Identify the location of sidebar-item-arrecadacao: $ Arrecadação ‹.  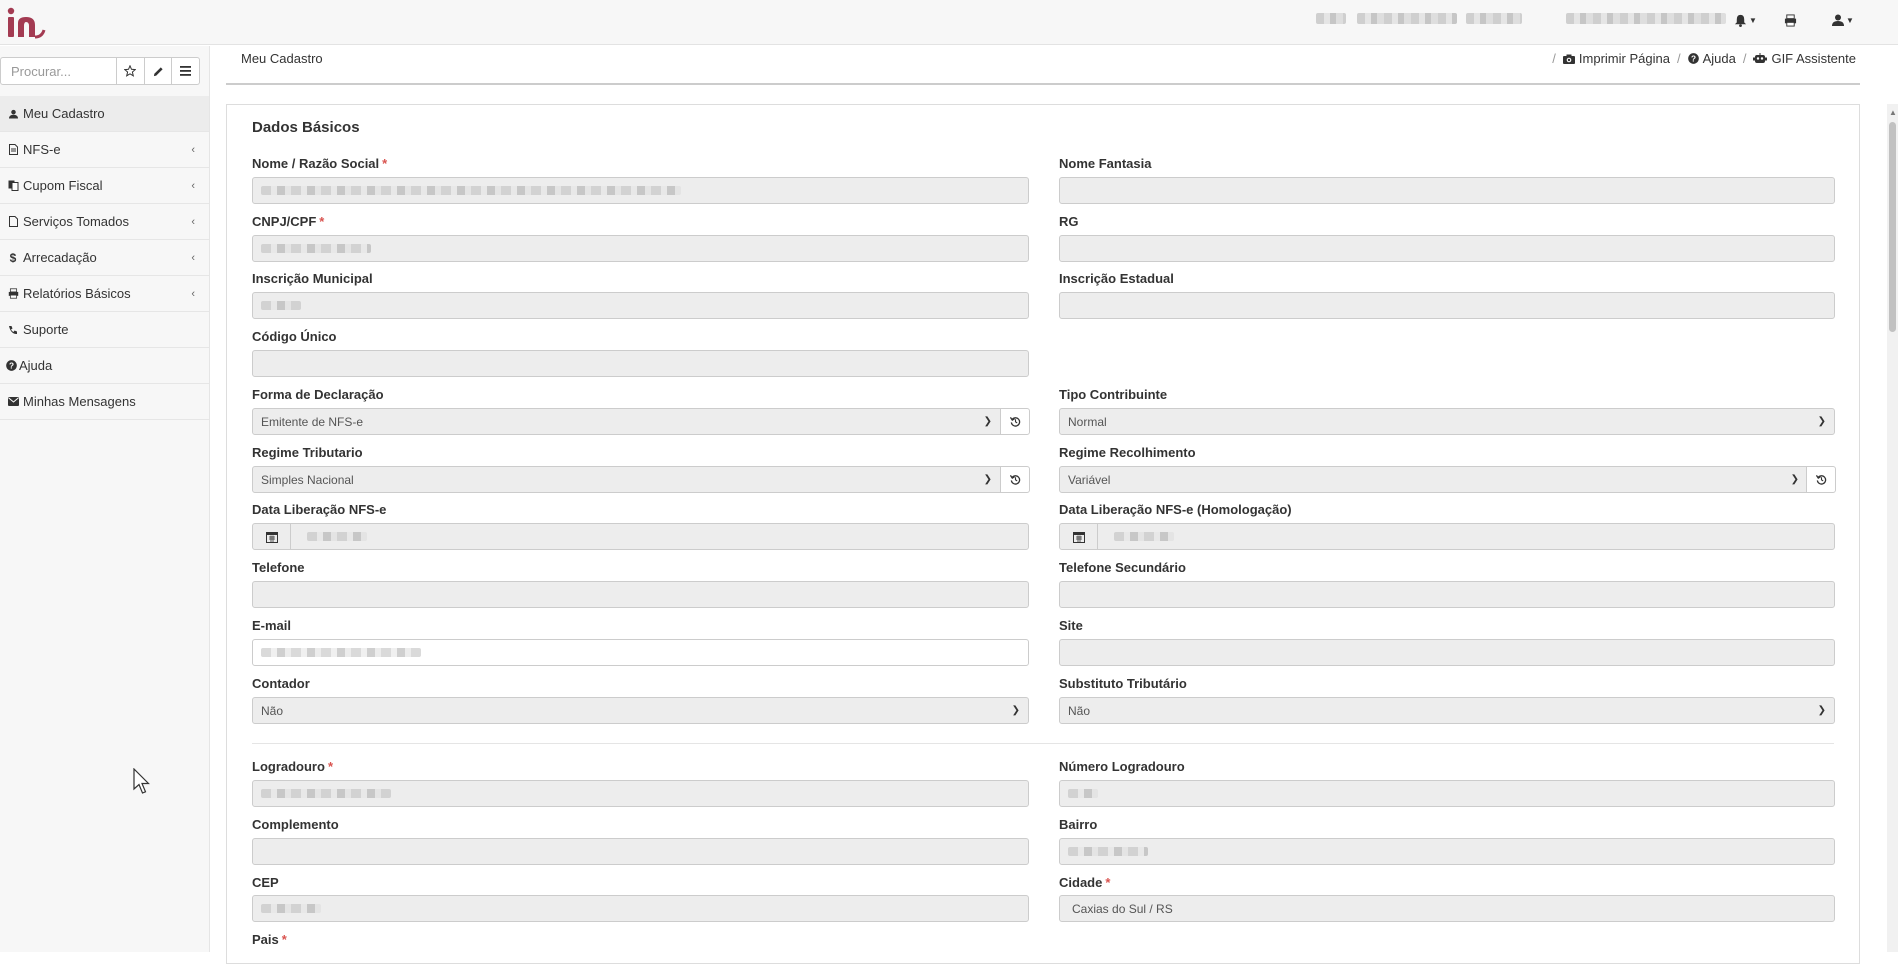
(104, 258).